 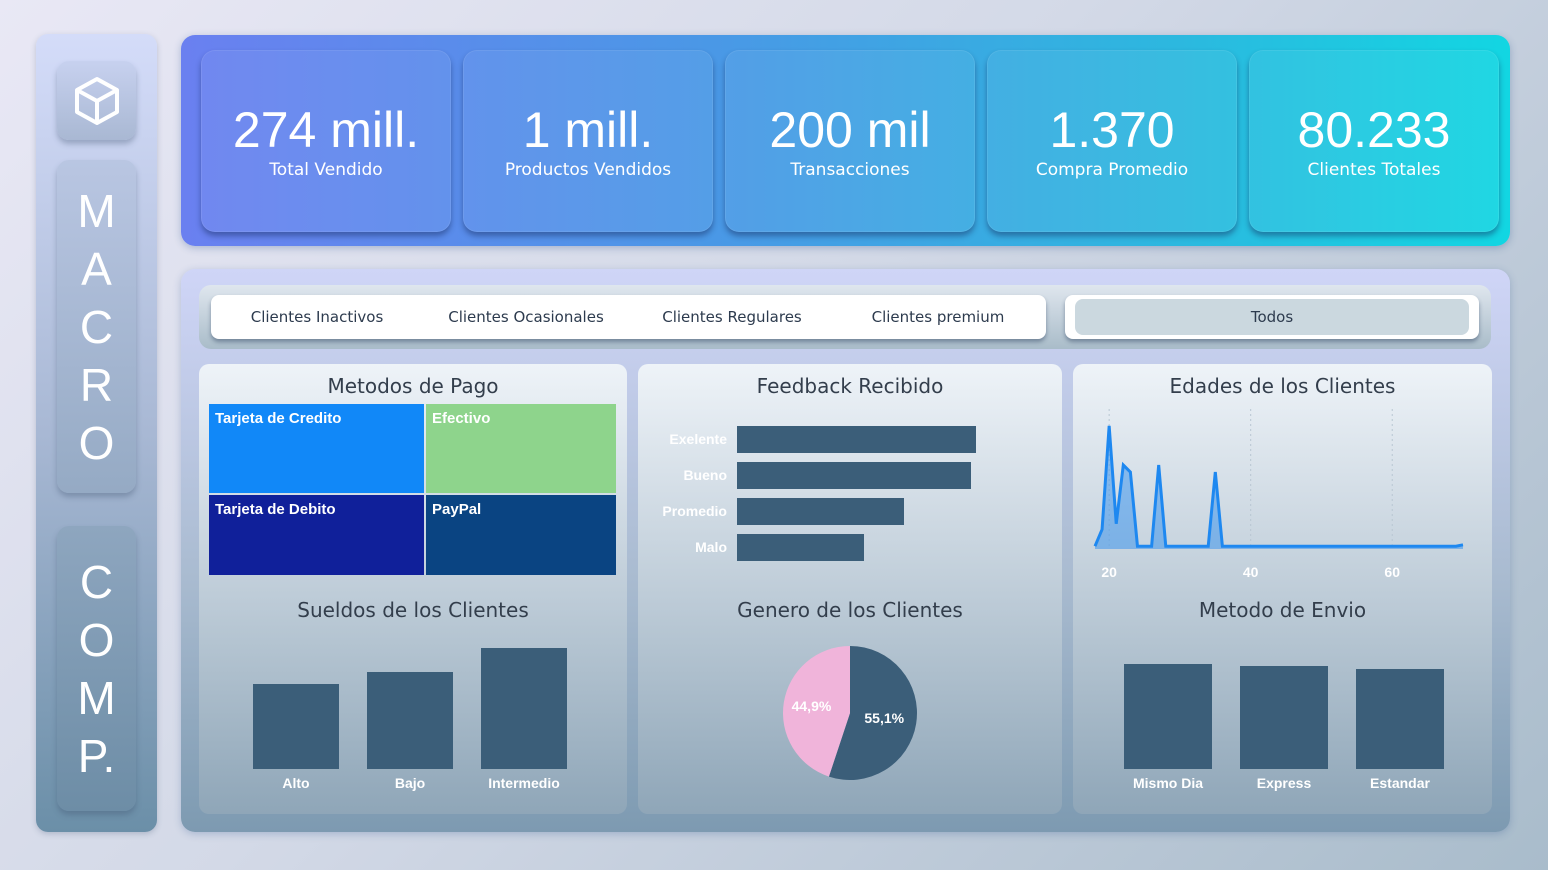 I want to click on tile-cash: Efectivo, so click(x=521, y=448).